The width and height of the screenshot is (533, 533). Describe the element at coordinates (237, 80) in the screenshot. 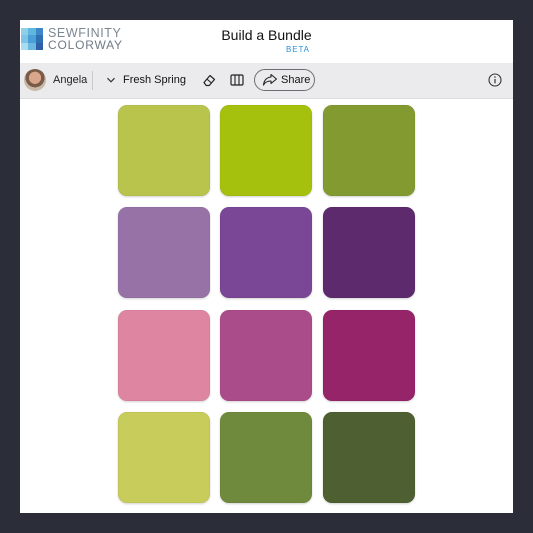

I see `columns-icon` at that location.